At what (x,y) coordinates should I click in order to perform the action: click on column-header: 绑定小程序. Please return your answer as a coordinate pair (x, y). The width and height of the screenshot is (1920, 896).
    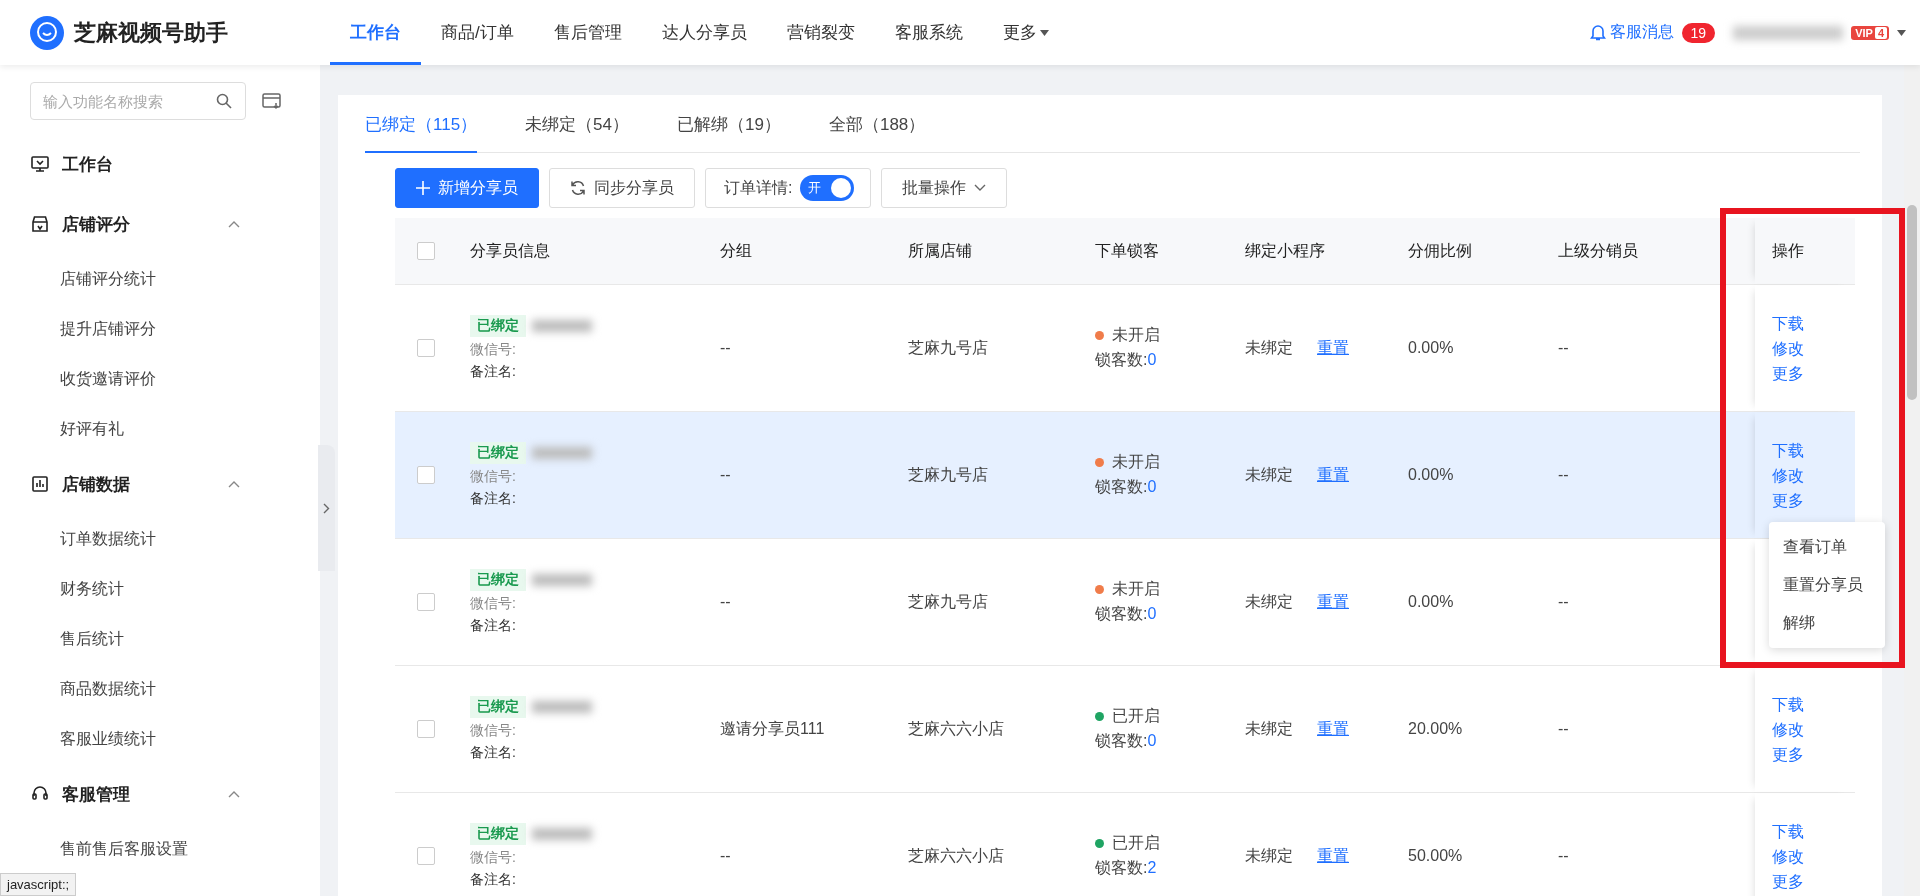
    Looking at the image, I should click on (1285, 250).